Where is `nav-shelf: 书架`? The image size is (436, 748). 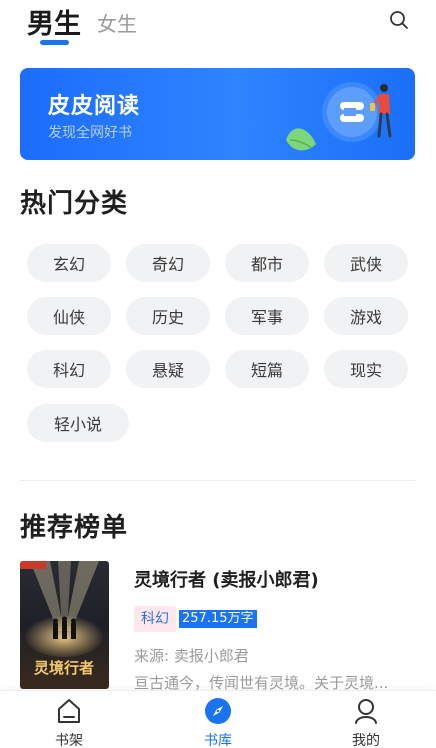
nav-shelf: 书架 is located at coordinates (69, 722).